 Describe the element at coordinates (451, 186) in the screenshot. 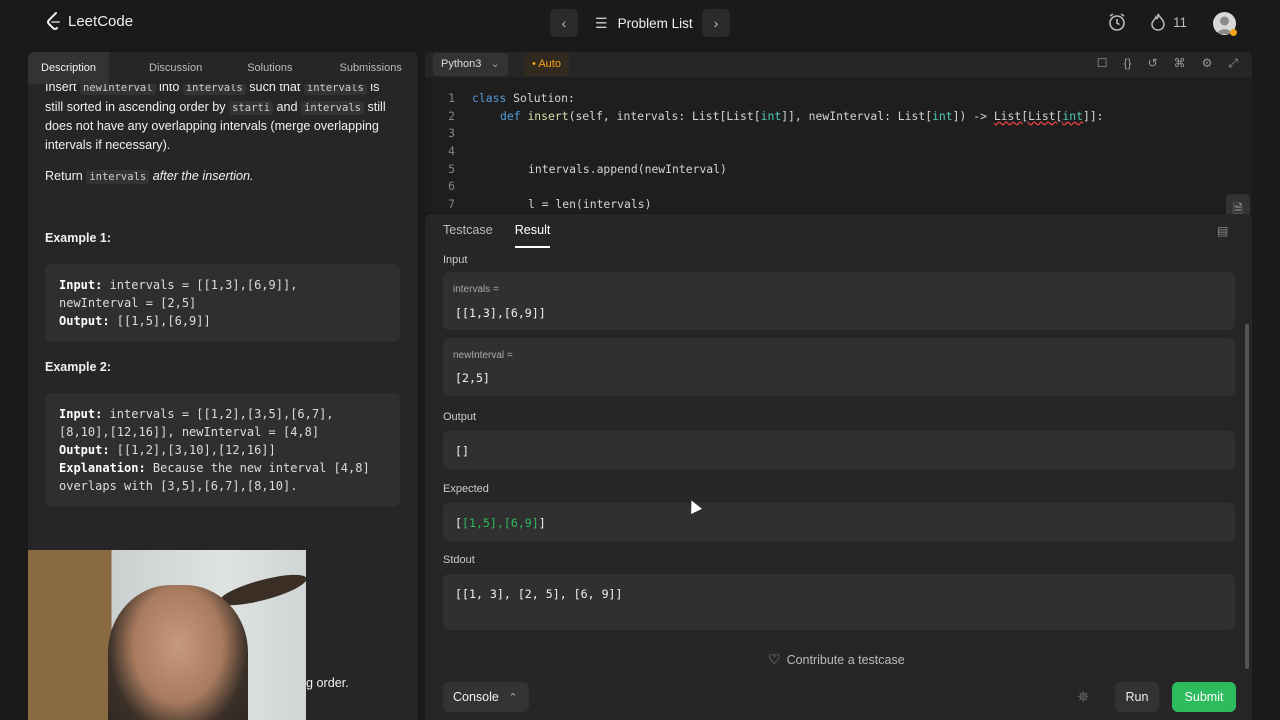

I see `line-number: 6` at that location.